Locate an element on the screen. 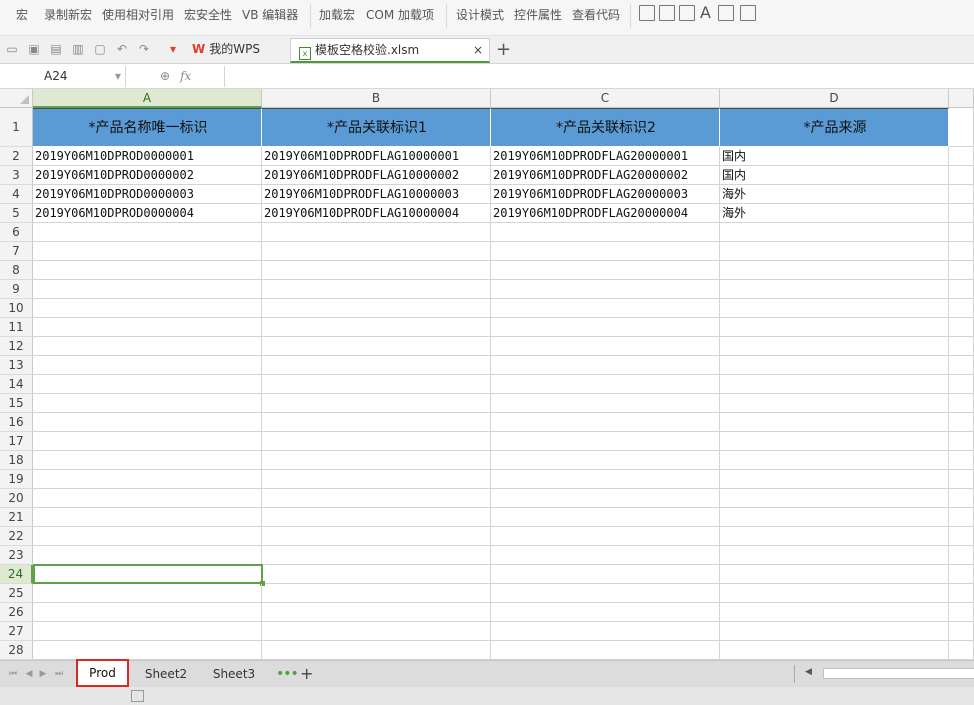 The image size is (974, 705). row-header: 15 is located at coordinates (16, 403).